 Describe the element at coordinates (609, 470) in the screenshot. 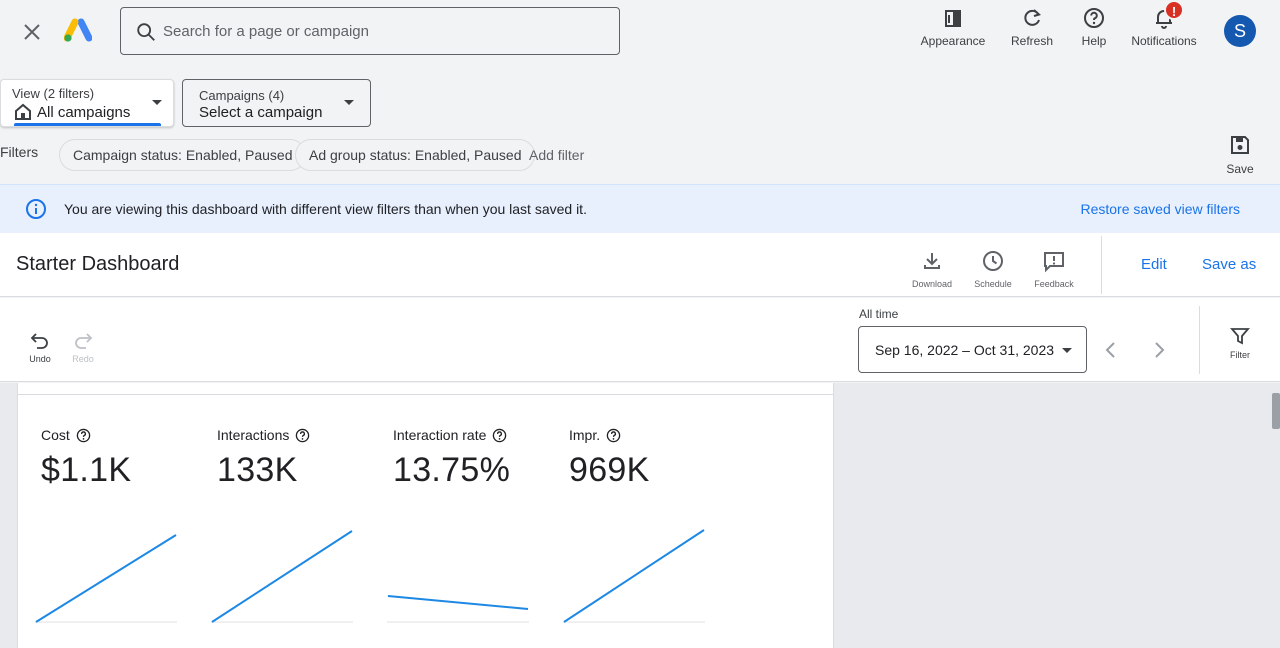

I see `metric-value: 969K` at that location.